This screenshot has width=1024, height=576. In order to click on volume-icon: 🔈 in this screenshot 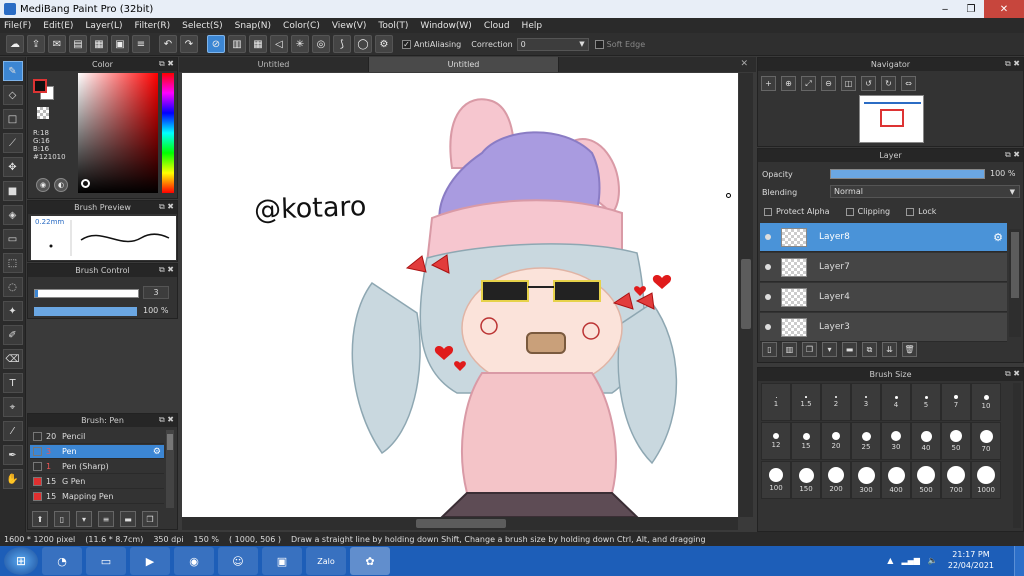, I will do `click(933, 560)`.